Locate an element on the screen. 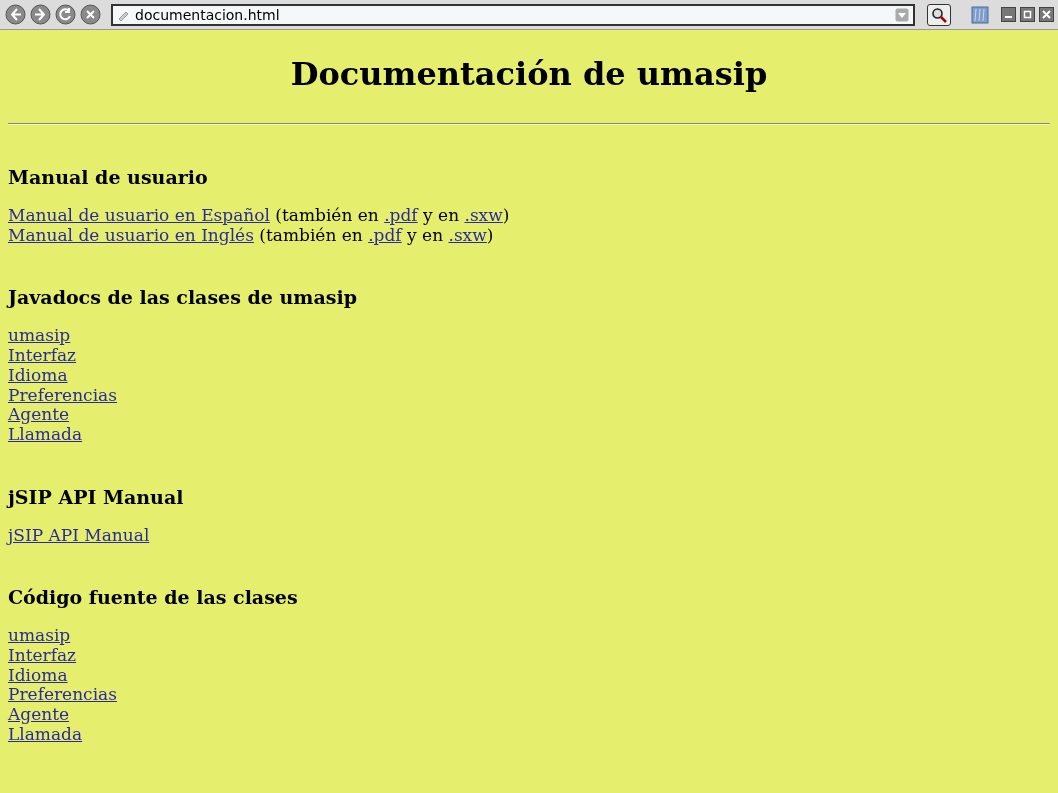  manual-entry: Manual de usuario en Español (también en .pdf y en .sxw) is located at coordinates (259, 216).